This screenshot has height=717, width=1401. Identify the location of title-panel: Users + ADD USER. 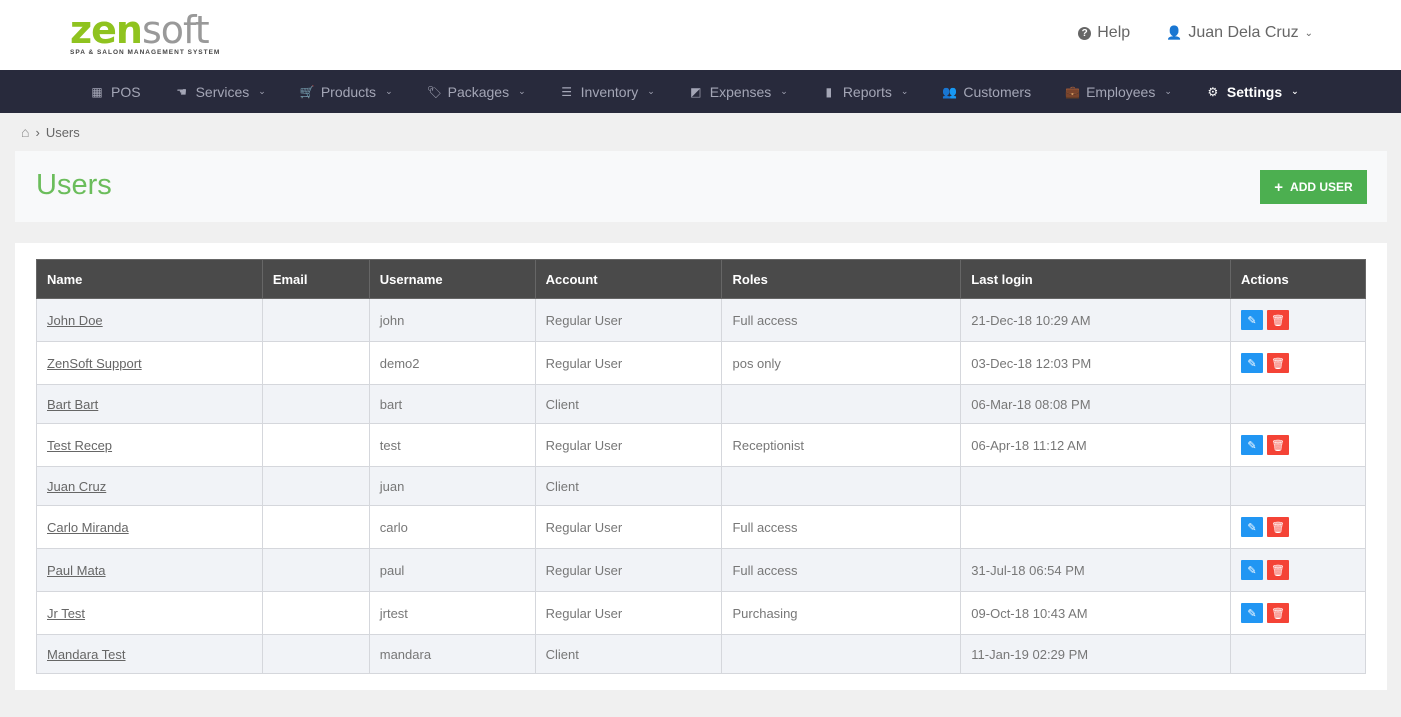
(701, 186).